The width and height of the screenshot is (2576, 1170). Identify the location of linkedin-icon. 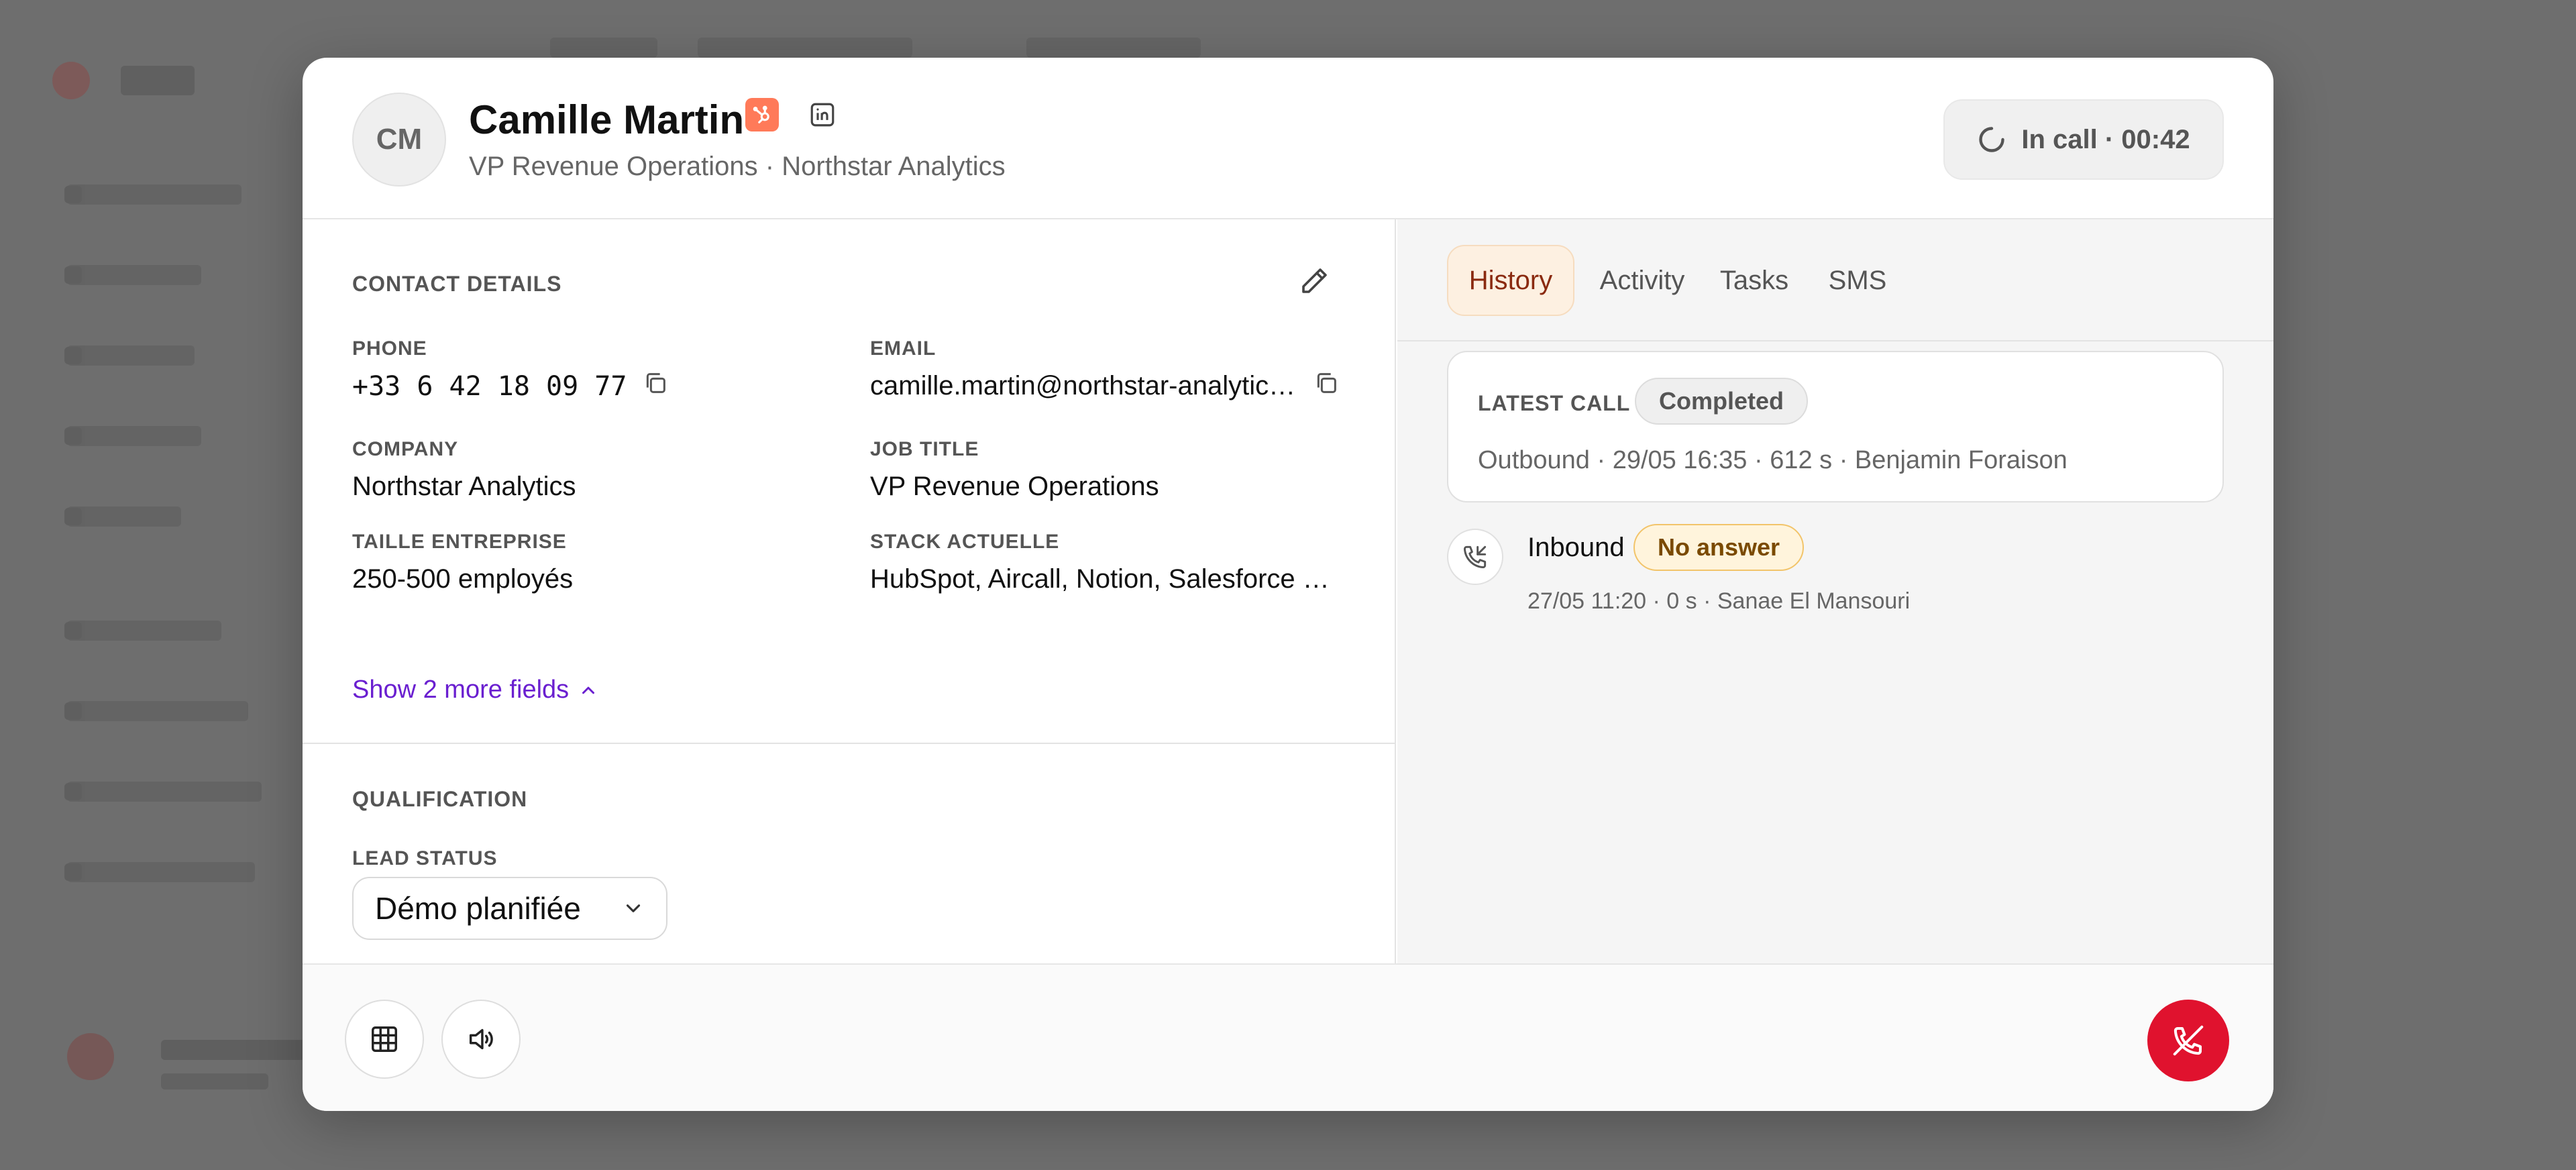
(822, 114).